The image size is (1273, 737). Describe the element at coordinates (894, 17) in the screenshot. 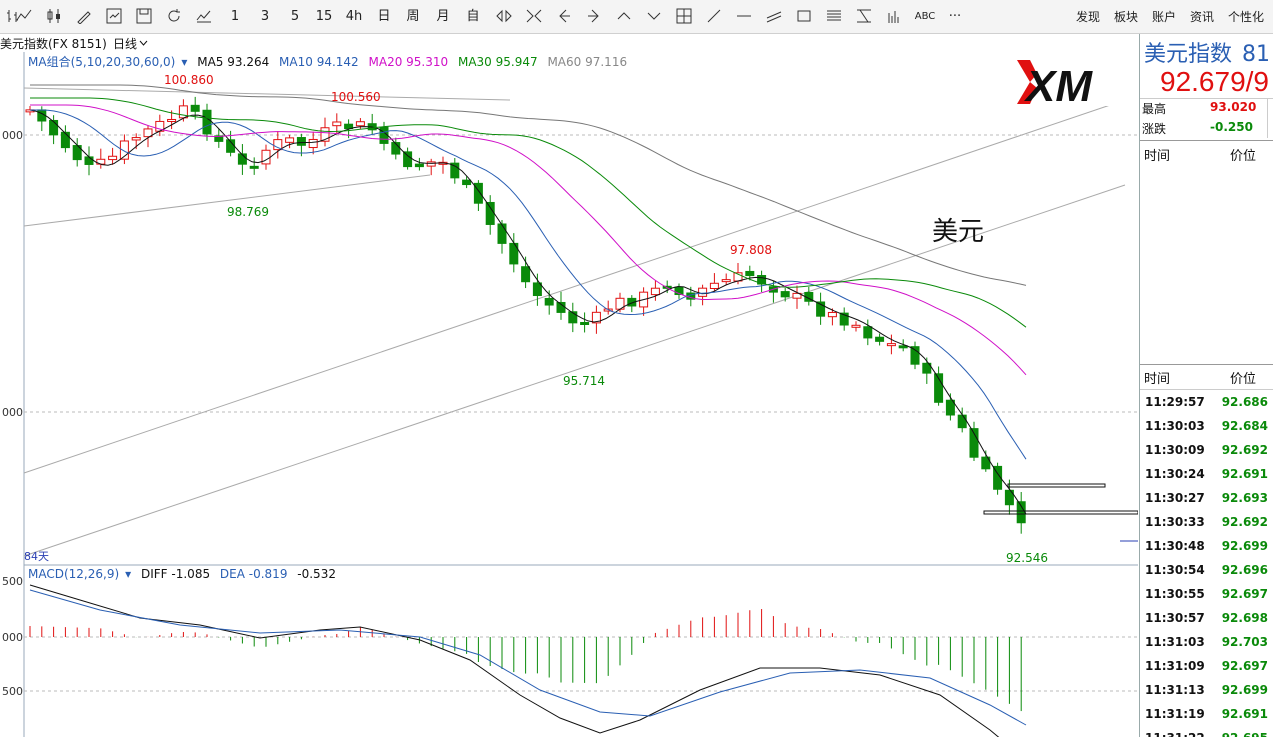

I see `bars-icon` at that location.